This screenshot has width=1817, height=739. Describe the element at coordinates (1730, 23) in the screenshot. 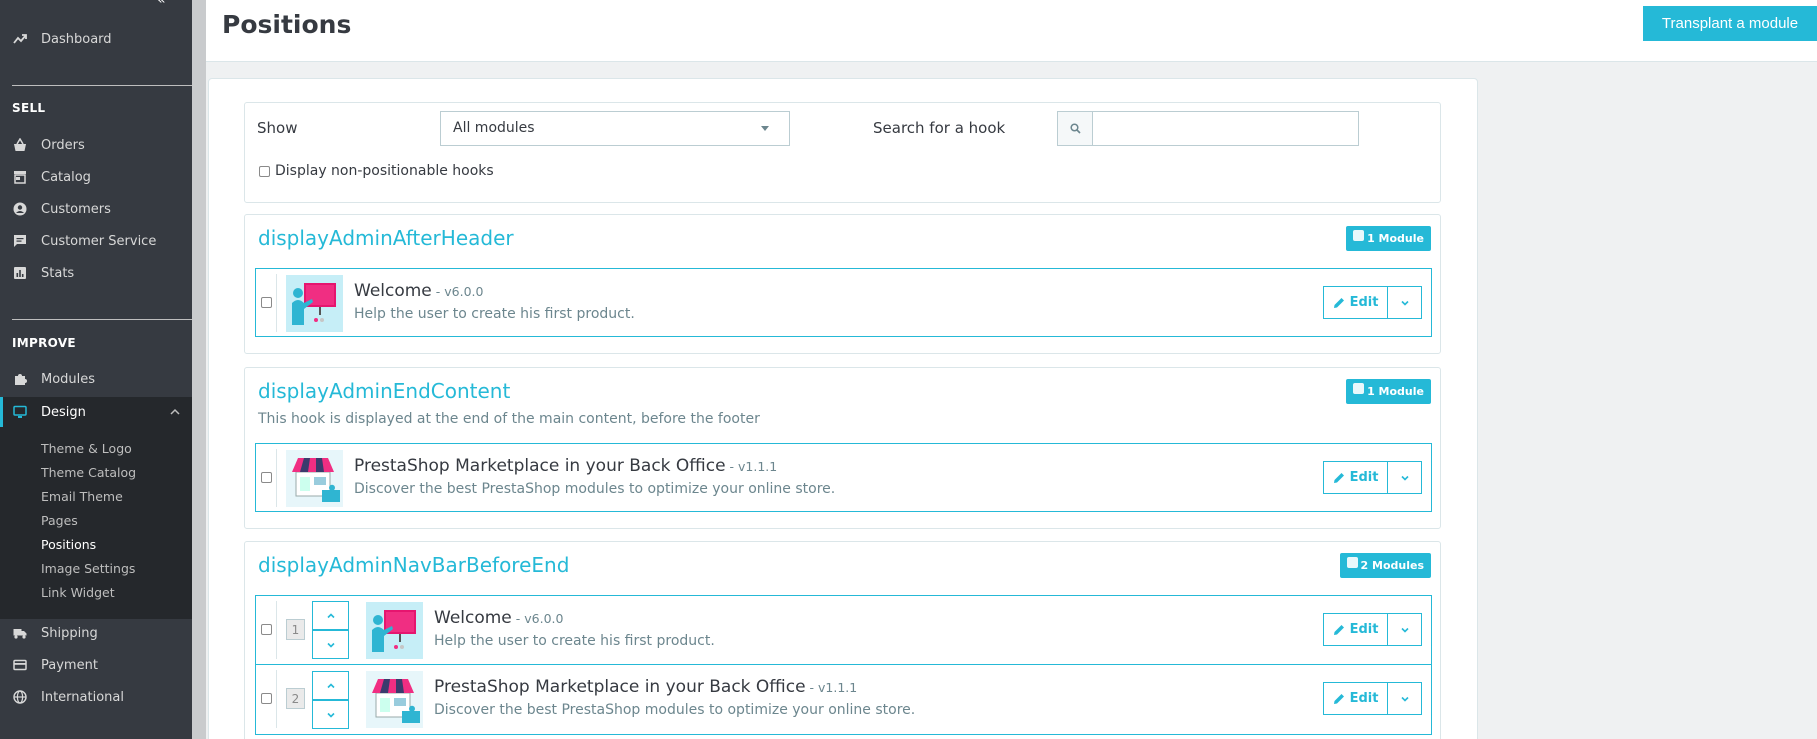

I see `transplant-module-button: Transplant a module` at that location.